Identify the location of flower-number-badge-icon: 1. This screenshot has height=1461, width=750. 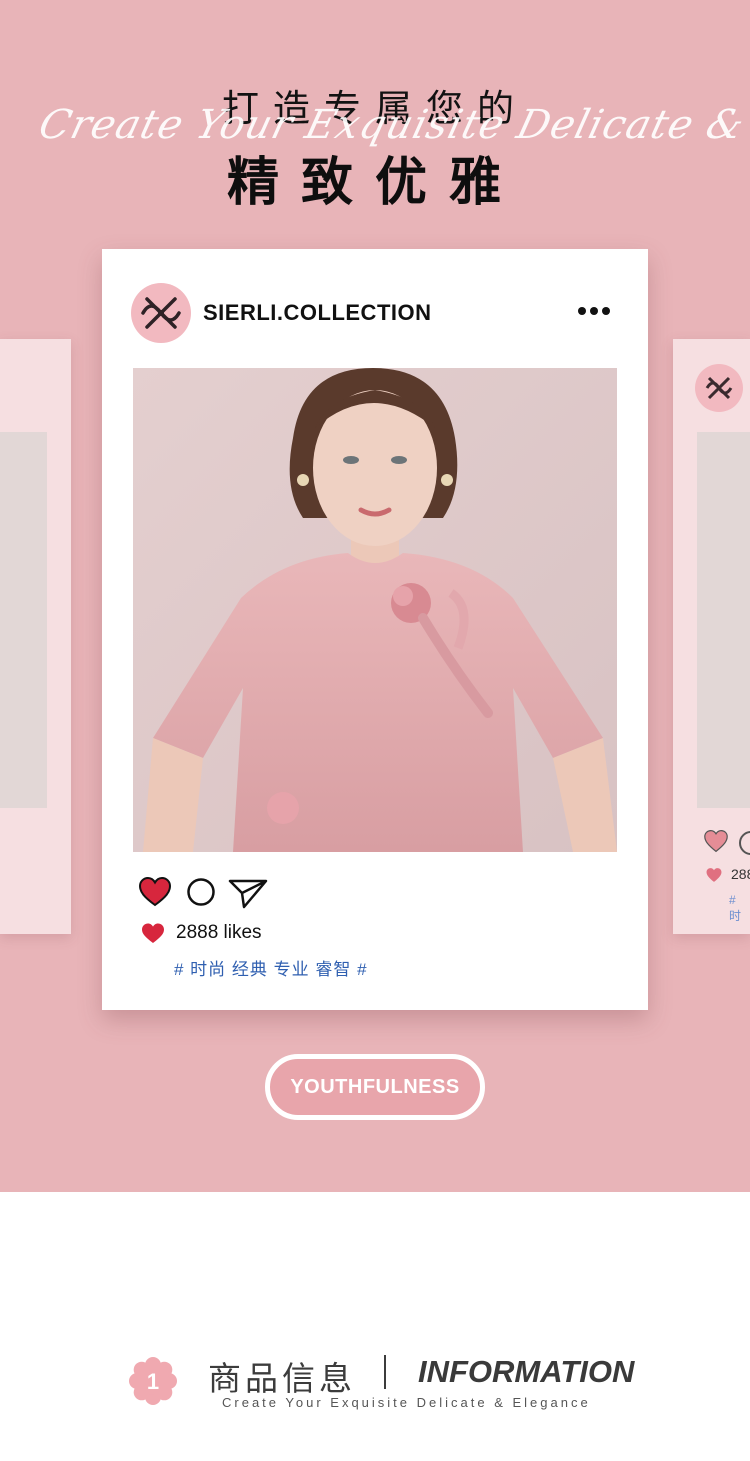
(153, 1381).